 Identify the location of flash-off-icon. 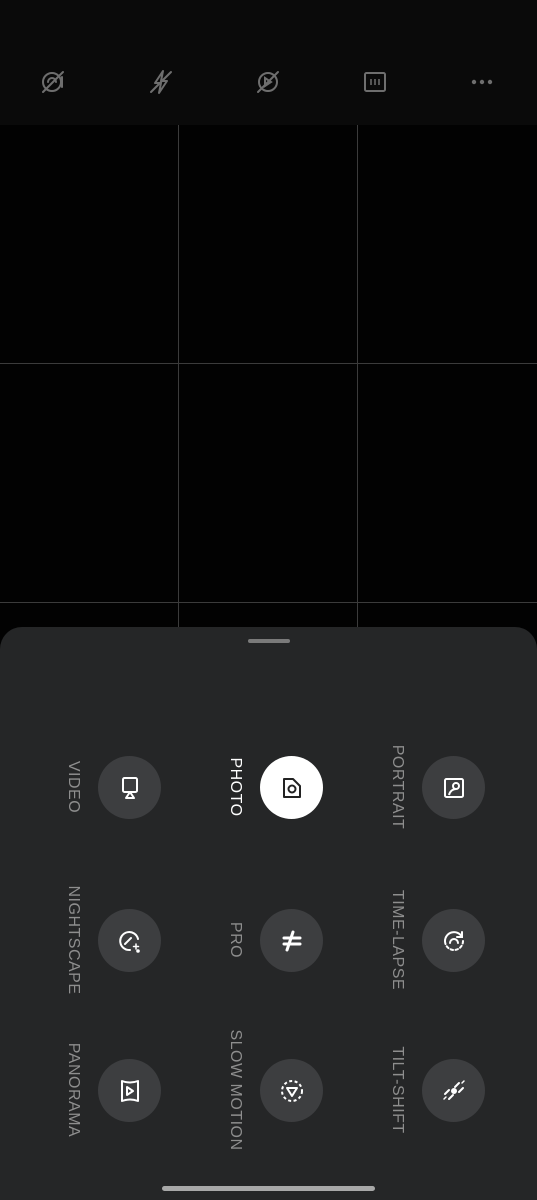
(161, 82).